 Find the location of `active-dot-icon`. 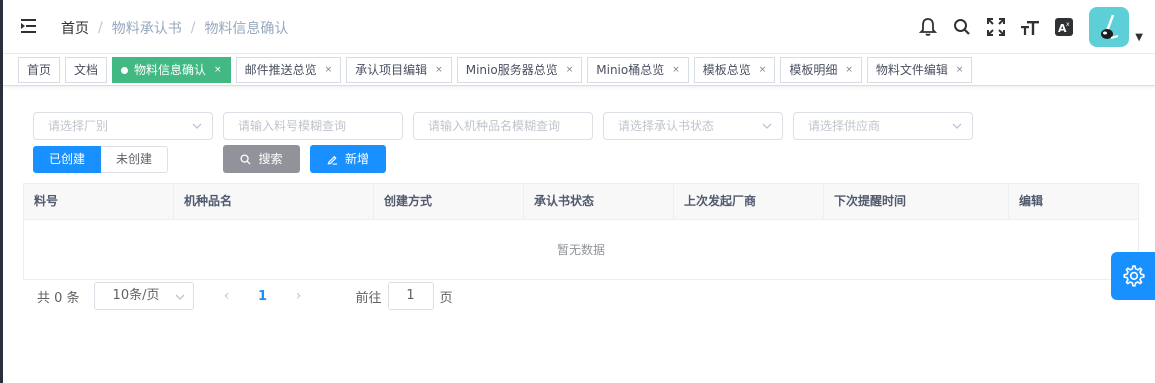

active-dot-icon is located at coordinates (125, 70).